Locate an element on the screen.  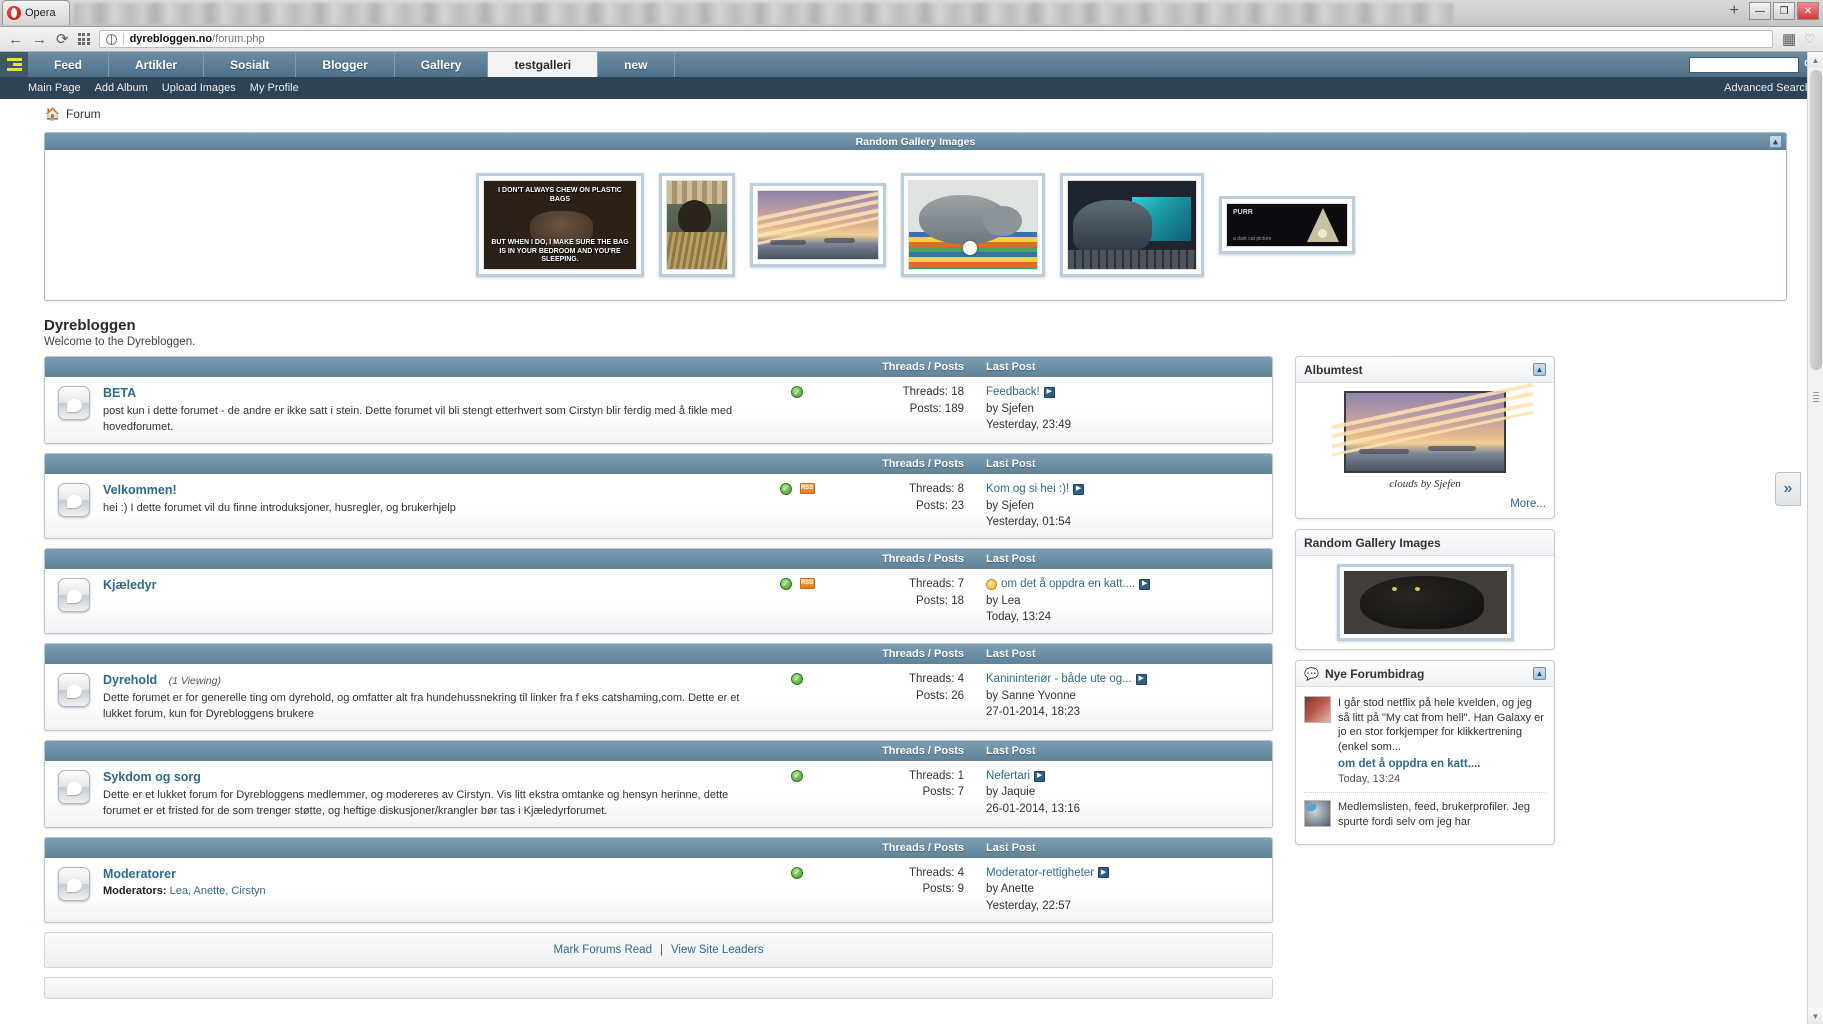
address-bar: dyrebloggen.no/forum.php is located at coordinates (936, 39).